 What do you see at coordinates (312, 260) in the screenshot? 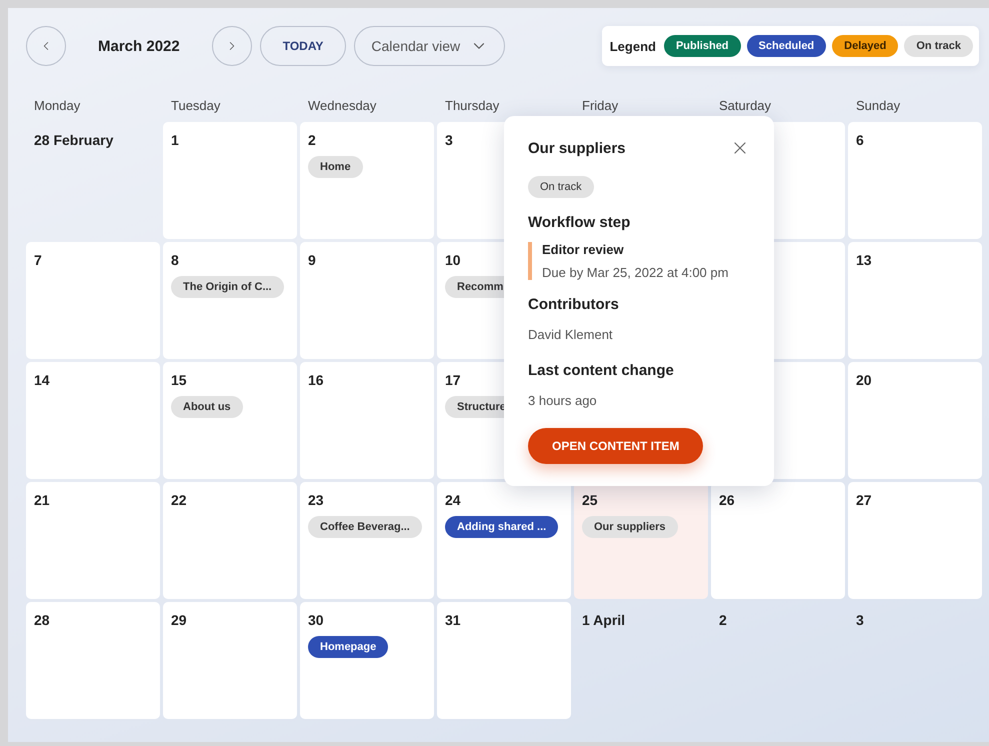
I see `day-number: 9` at bounding box center [312, 260].